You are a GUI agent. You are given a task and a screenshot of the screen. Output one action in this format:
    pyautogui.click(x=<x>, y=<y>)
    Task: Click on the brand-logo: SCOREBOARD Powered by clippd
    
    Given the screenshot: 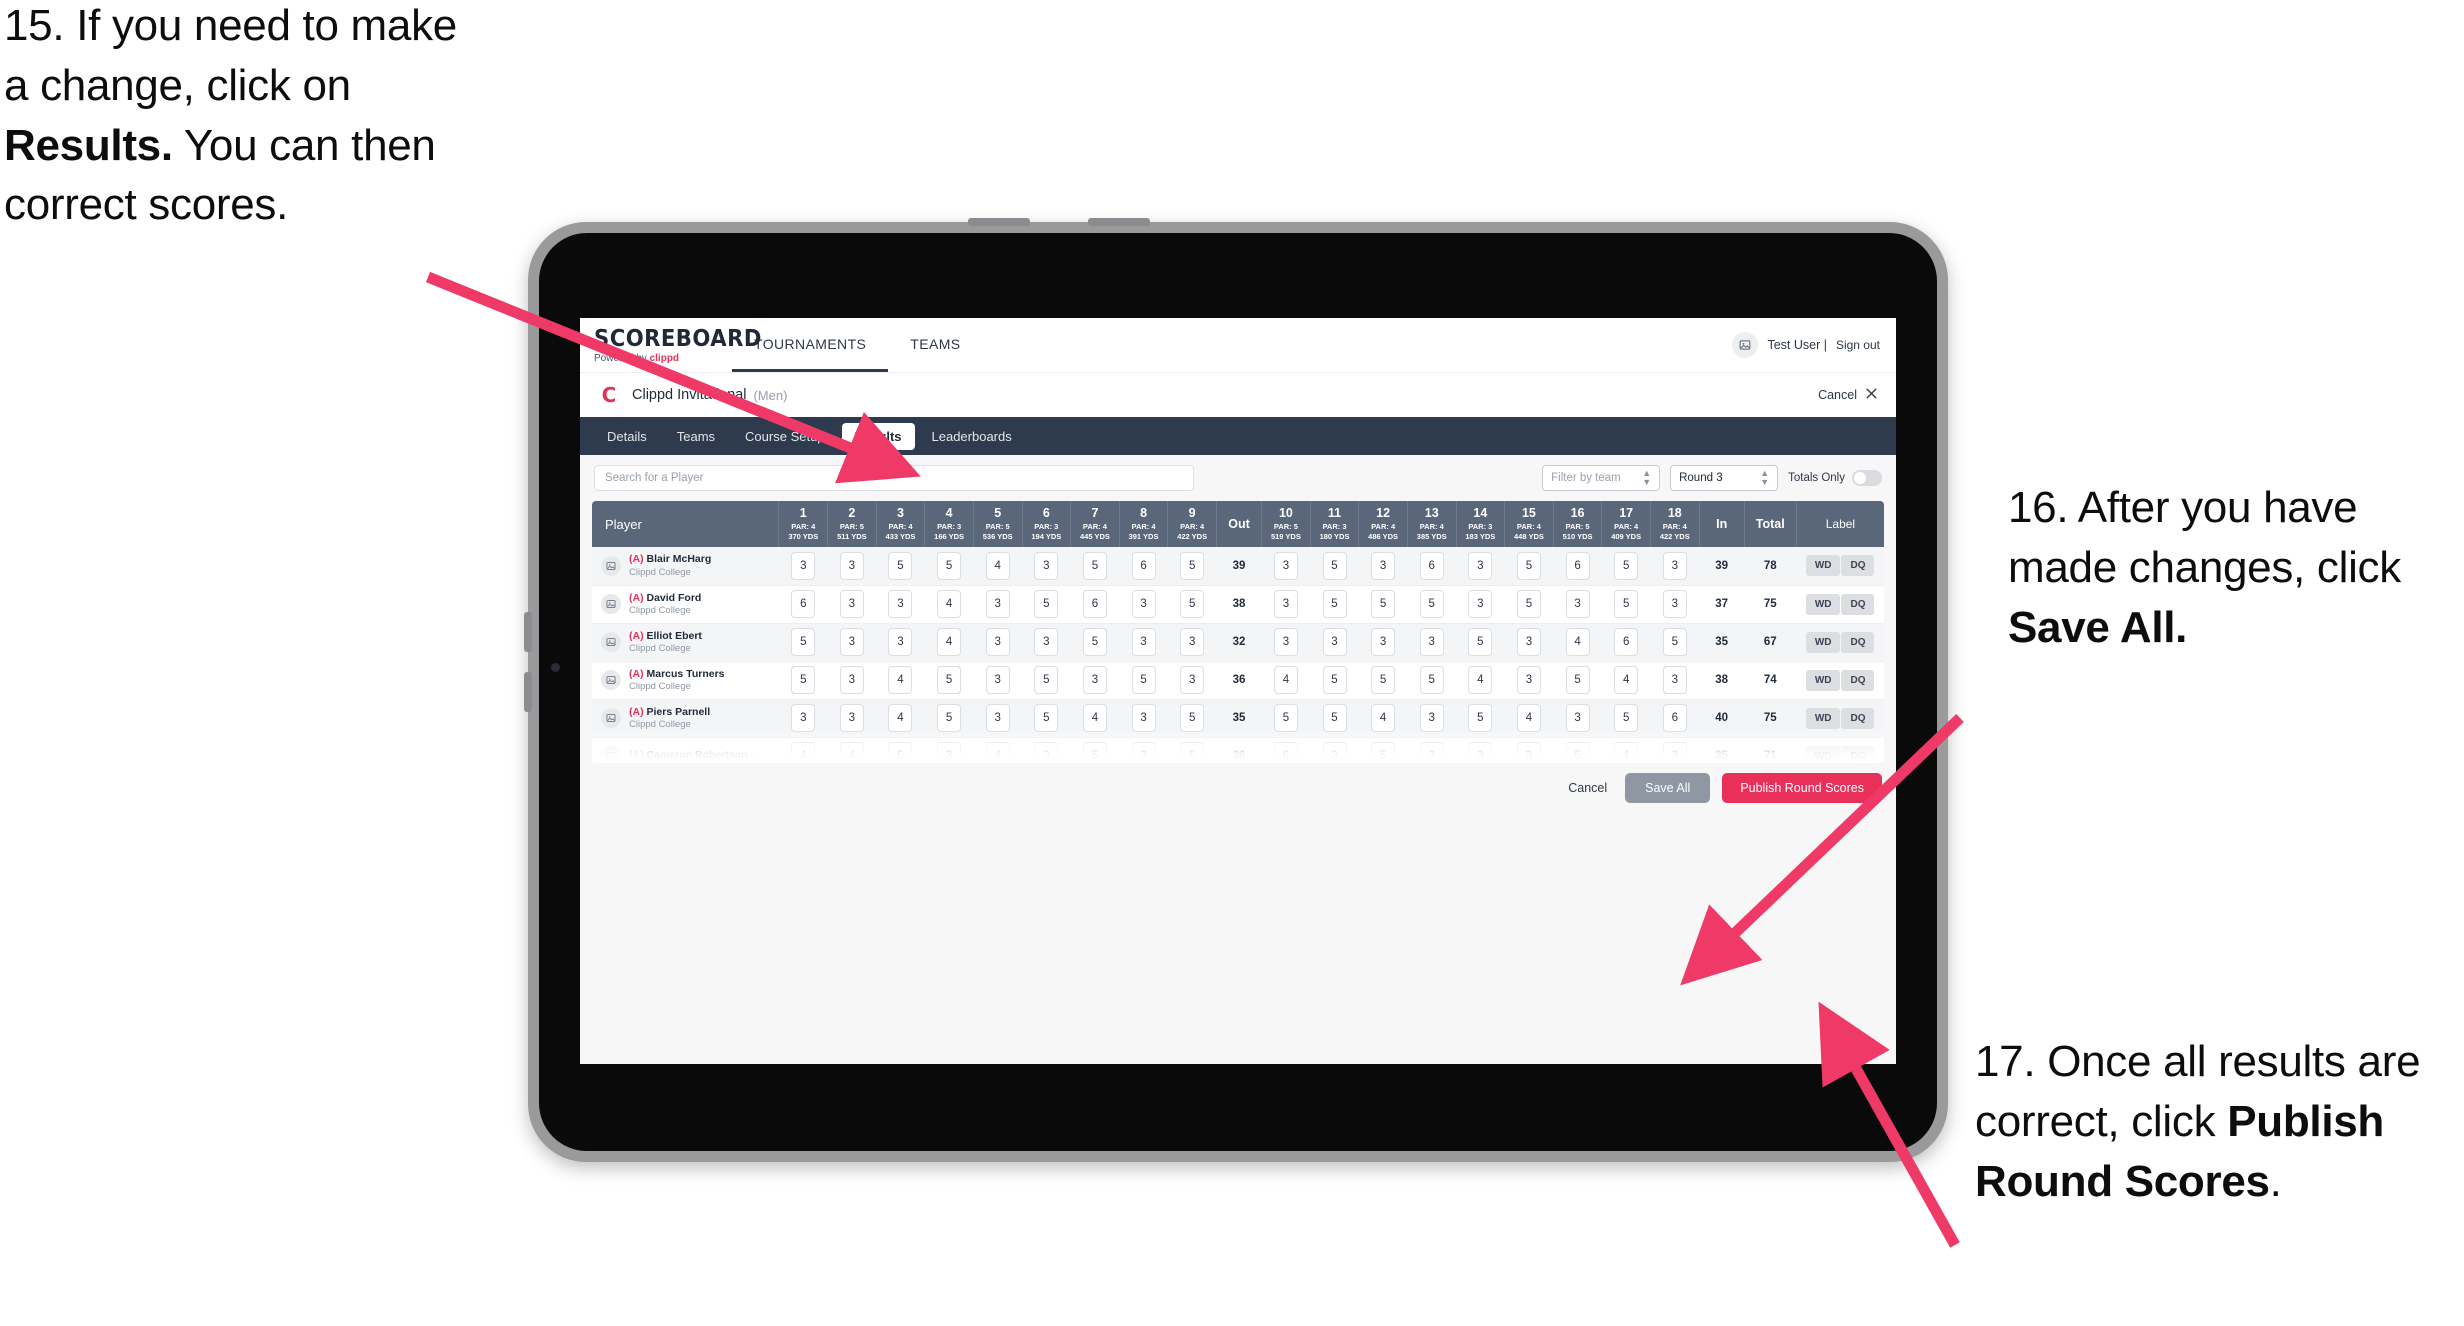 What is the action you would take?
    pyautogui.click(x=670, y=345)
    